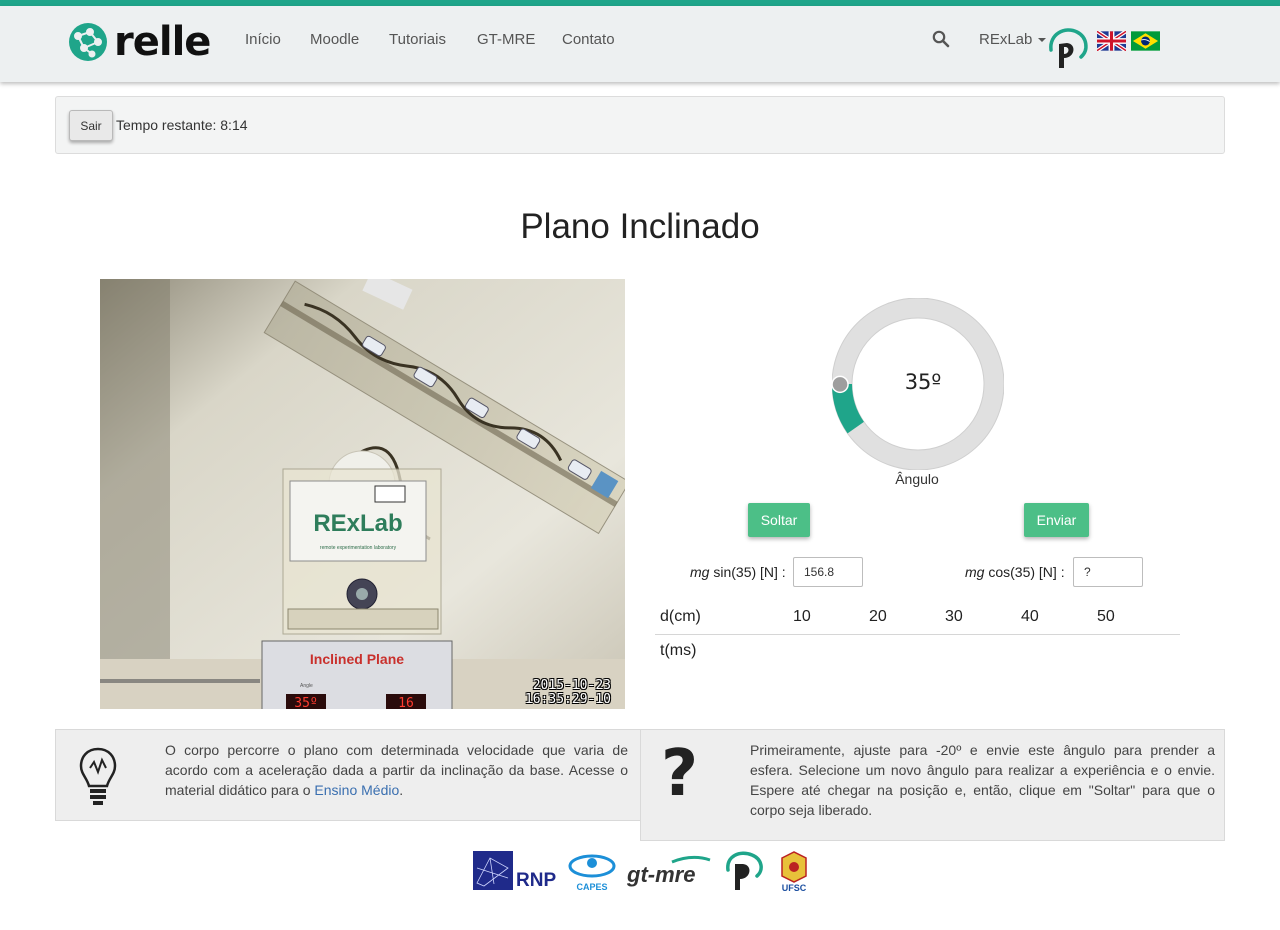 This screenshot has width=1280, height=930. What do you see at coordinates (1006, 39) in the screenshot?
I see `user-menu-label: RExLab` at bounding box center [1006, 39].